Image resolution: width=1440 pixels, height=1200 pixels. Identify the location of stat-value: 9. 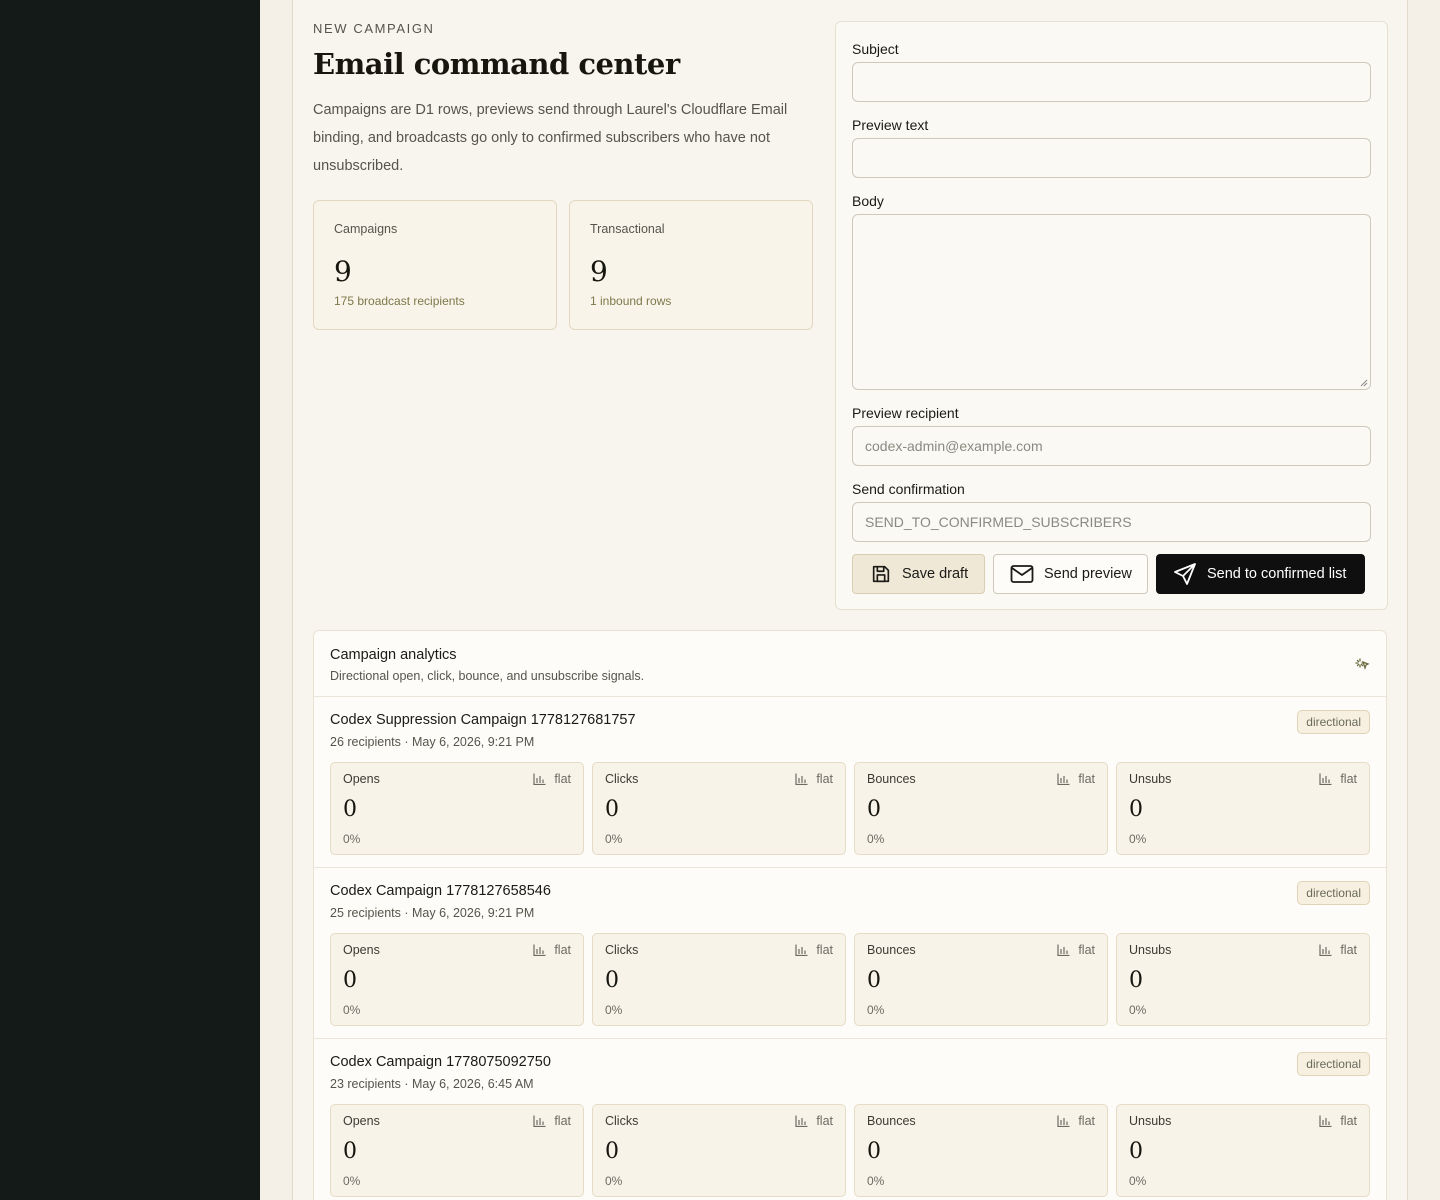
(343, 271).